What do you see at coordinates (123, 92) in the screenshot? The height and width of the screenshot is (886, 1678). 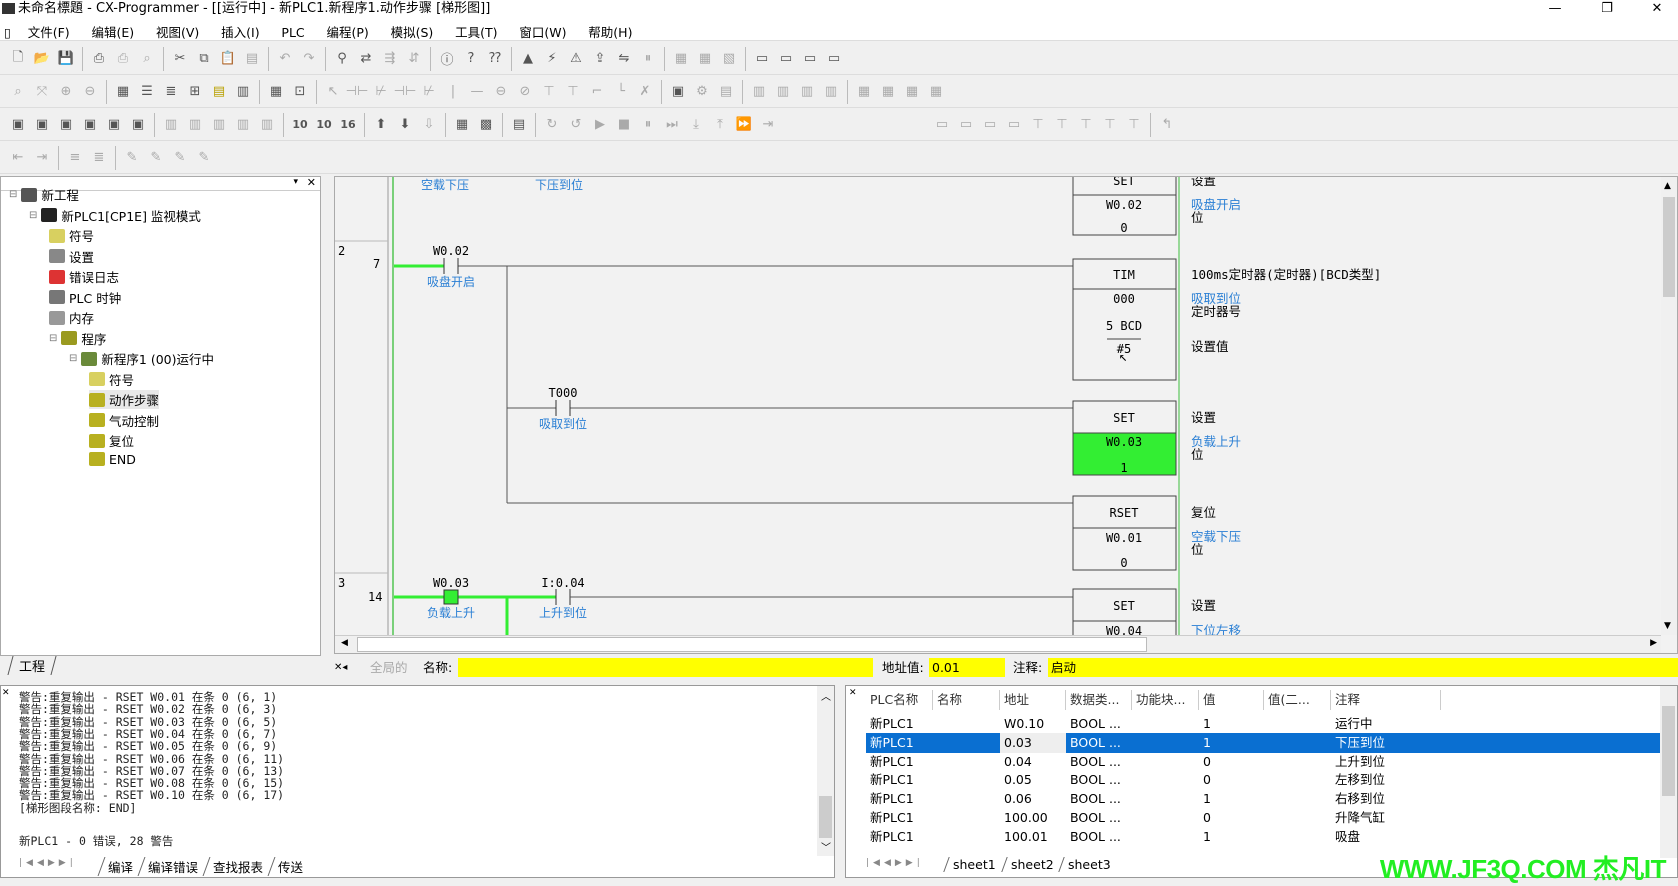 I see `grid-icon: ▦` at bounding box center [123, 92].